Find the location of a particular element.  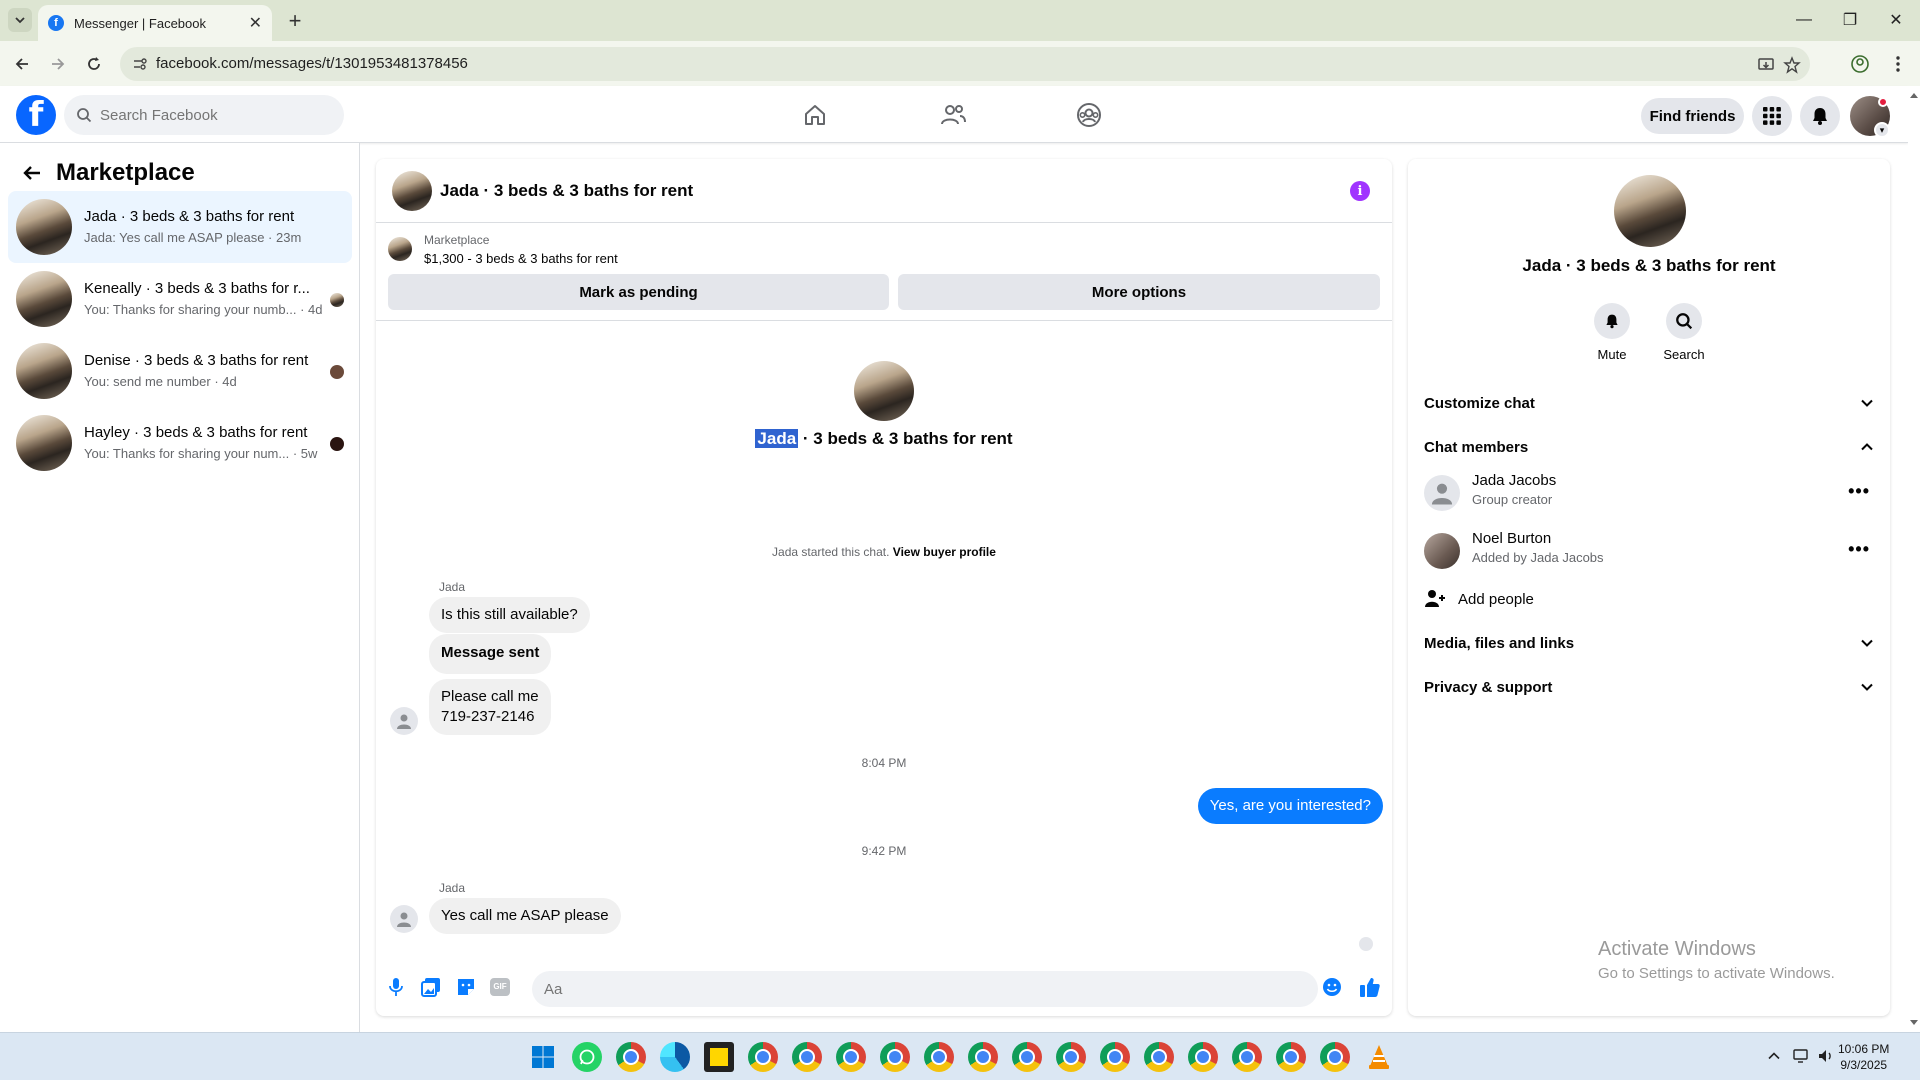

message-input is located at coordinates (925, 989).